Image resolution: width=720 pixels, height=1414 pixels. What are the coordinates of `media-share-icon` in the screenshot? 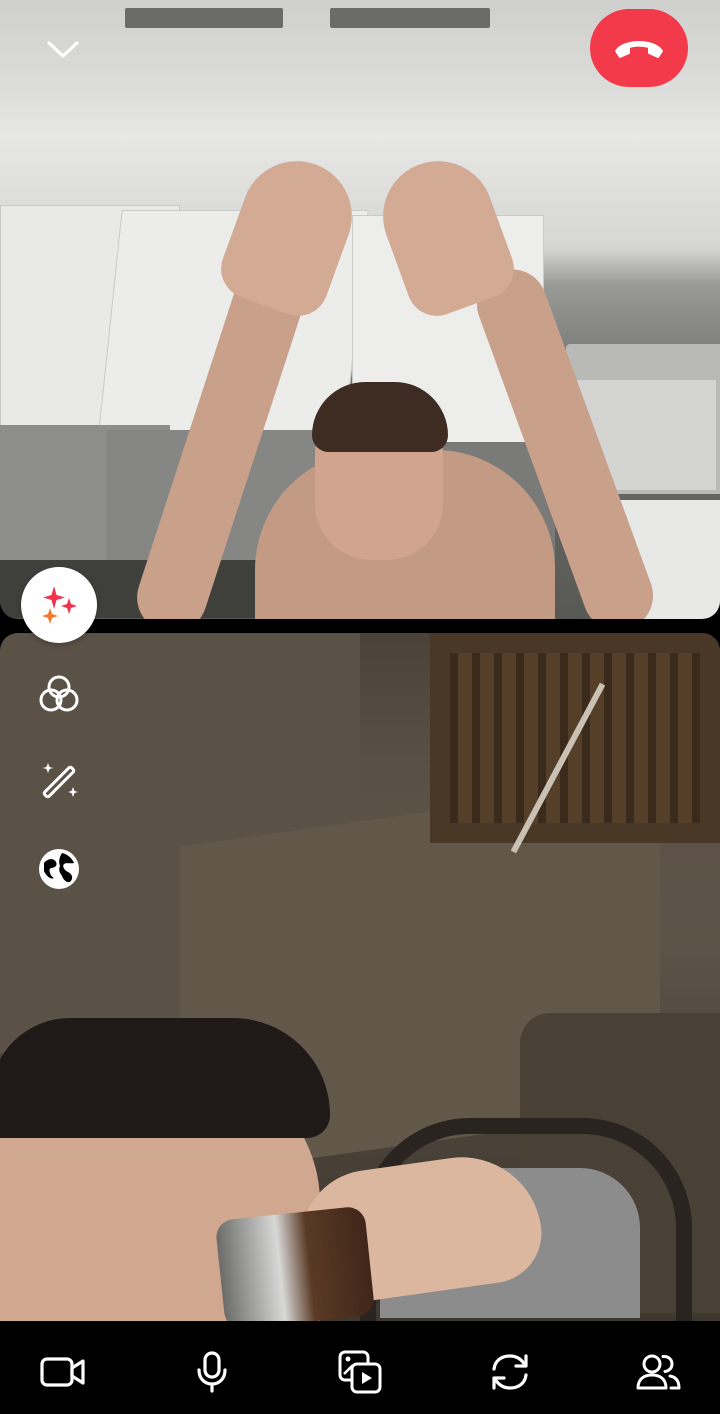 It's located at (360, 1372).